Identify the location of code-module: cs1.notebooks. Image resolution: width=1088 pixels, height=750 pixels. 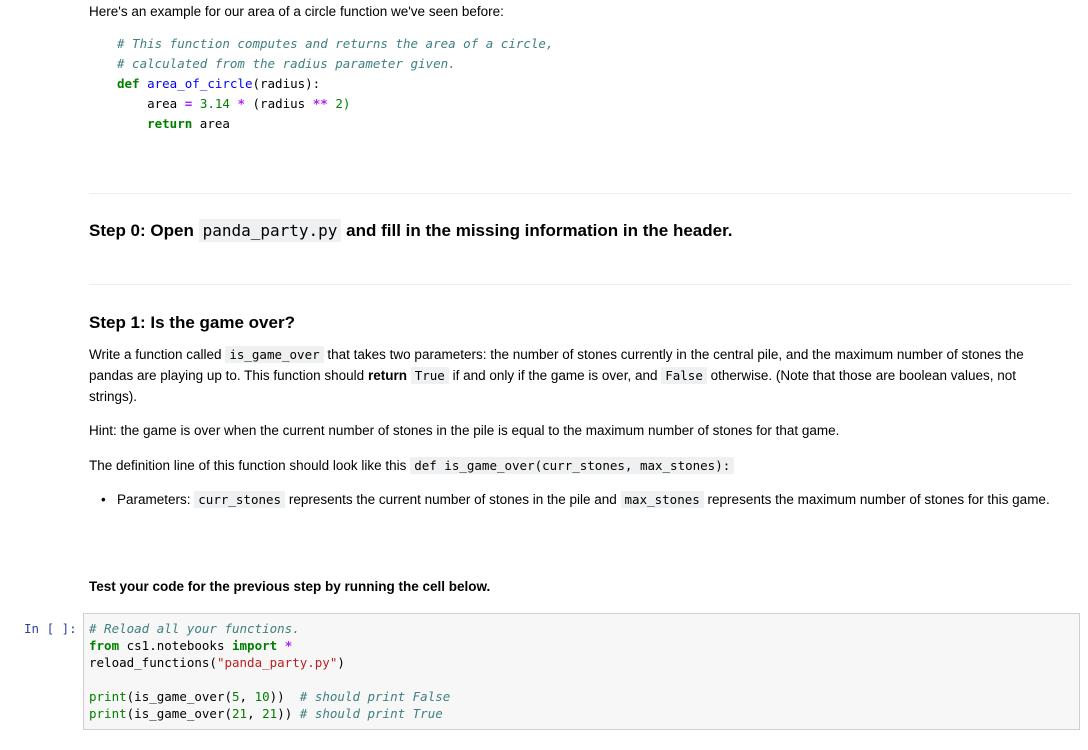
(175, 645).